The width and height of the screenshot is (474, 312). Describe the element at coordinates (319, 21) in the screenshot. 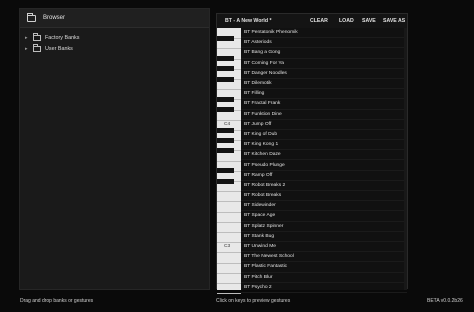

I see `clear-button: CLEAR` at that location.